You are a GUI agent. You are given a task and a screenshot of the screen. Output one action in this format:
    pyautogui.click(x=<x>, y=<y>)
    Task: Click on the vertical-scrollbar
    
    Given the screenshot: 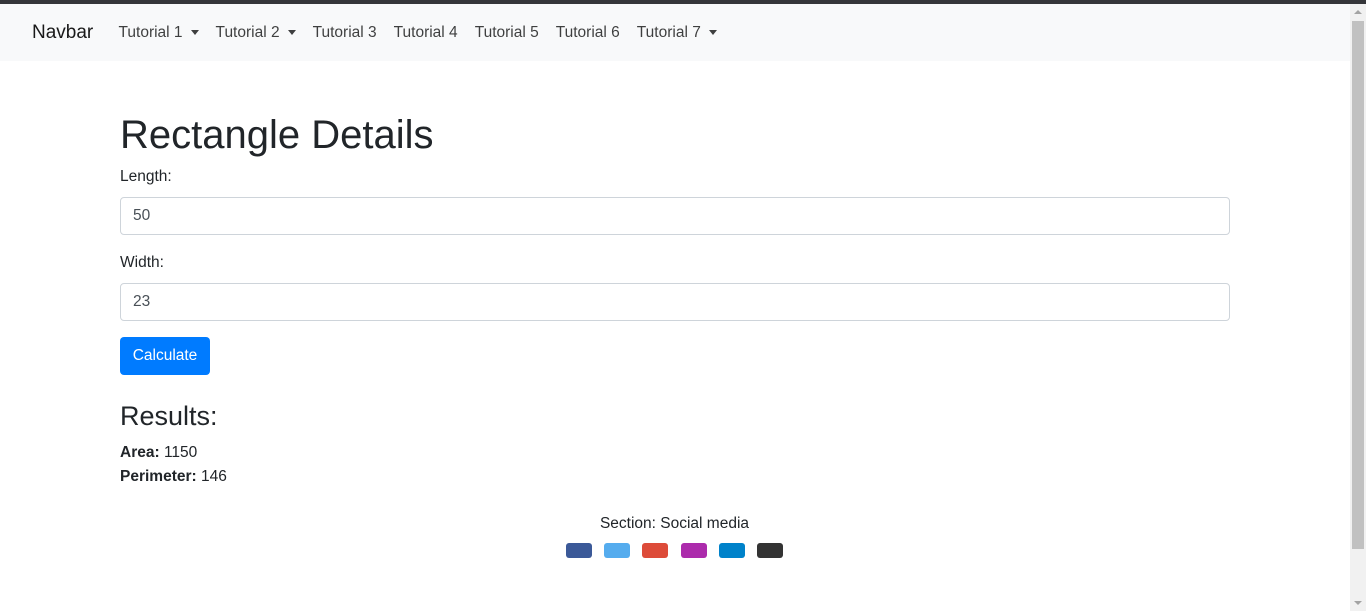 What is the action you would take?
    pyautogui.click(x=1358, y=307)
    